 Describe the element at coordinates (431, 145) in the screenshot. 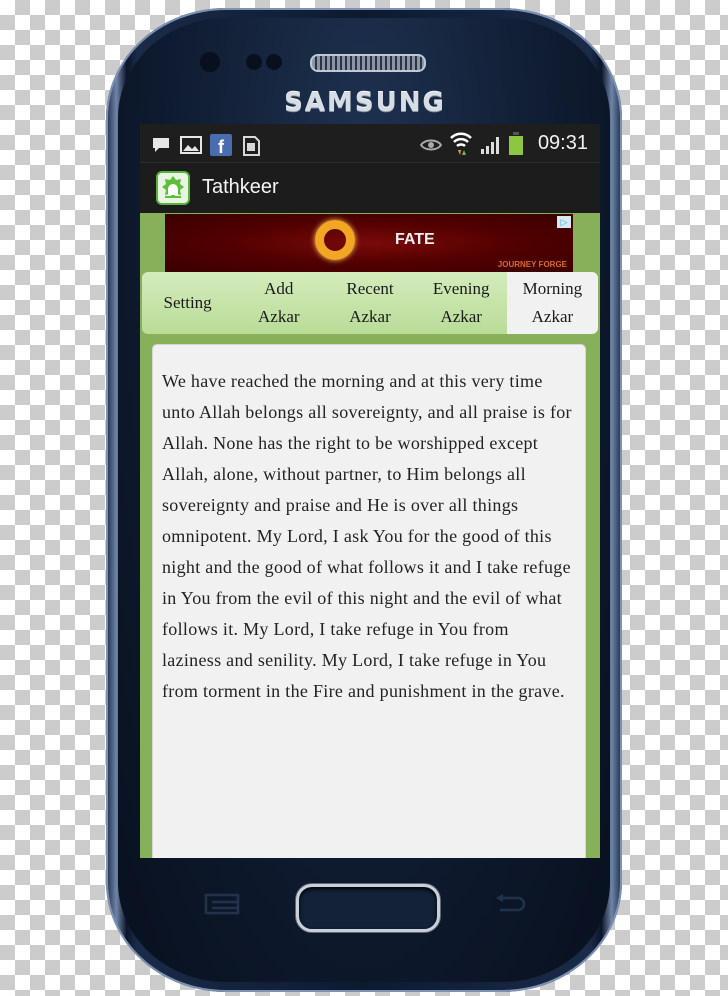

I see `eye-icon` at that location.